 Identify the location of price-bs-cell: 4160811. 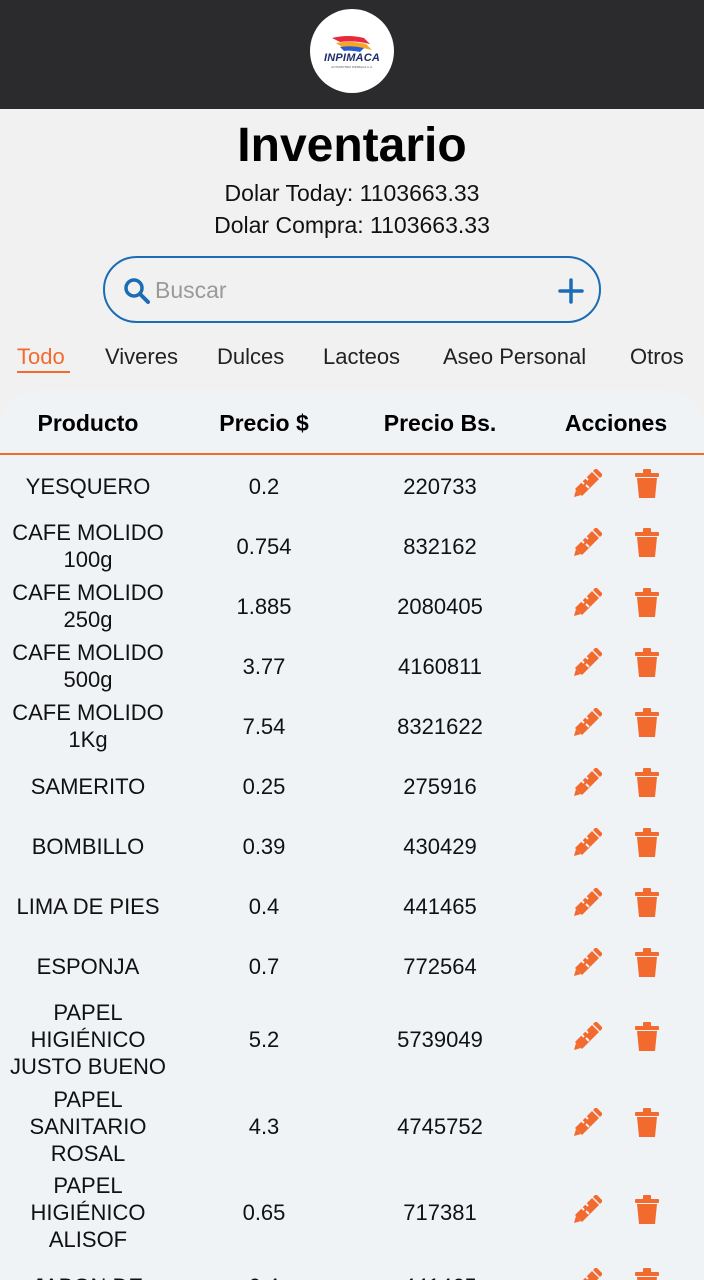
(439, 666).